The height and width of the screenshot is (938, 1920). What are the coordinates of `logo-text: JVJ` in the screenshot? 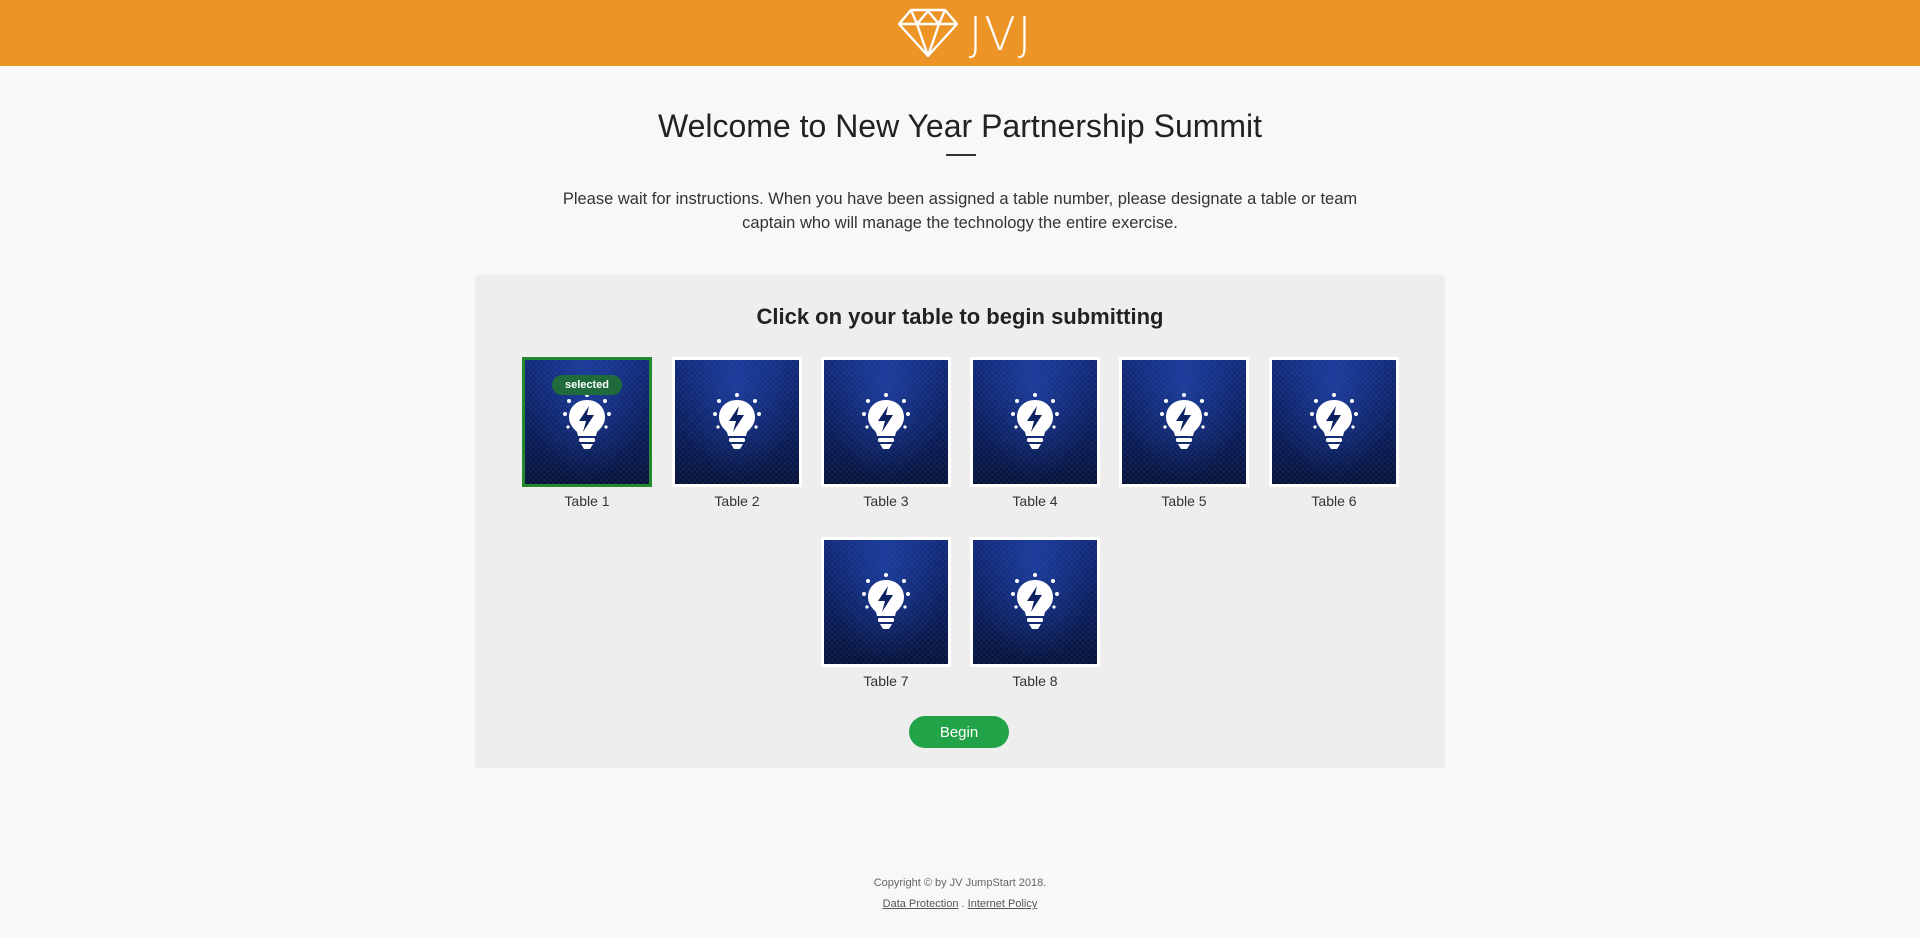 It's located at (1001, 34).